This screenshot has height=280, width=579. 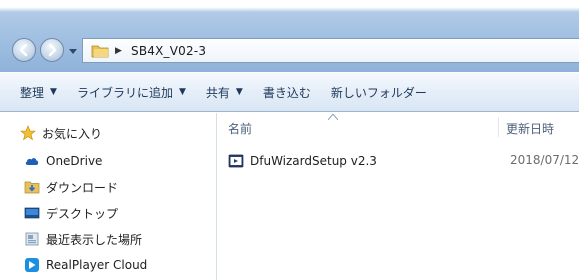 What do you see at coordinates (217, 92) in the screenshot?
I see `share-label: 共有` at bounding box center [217, 92].